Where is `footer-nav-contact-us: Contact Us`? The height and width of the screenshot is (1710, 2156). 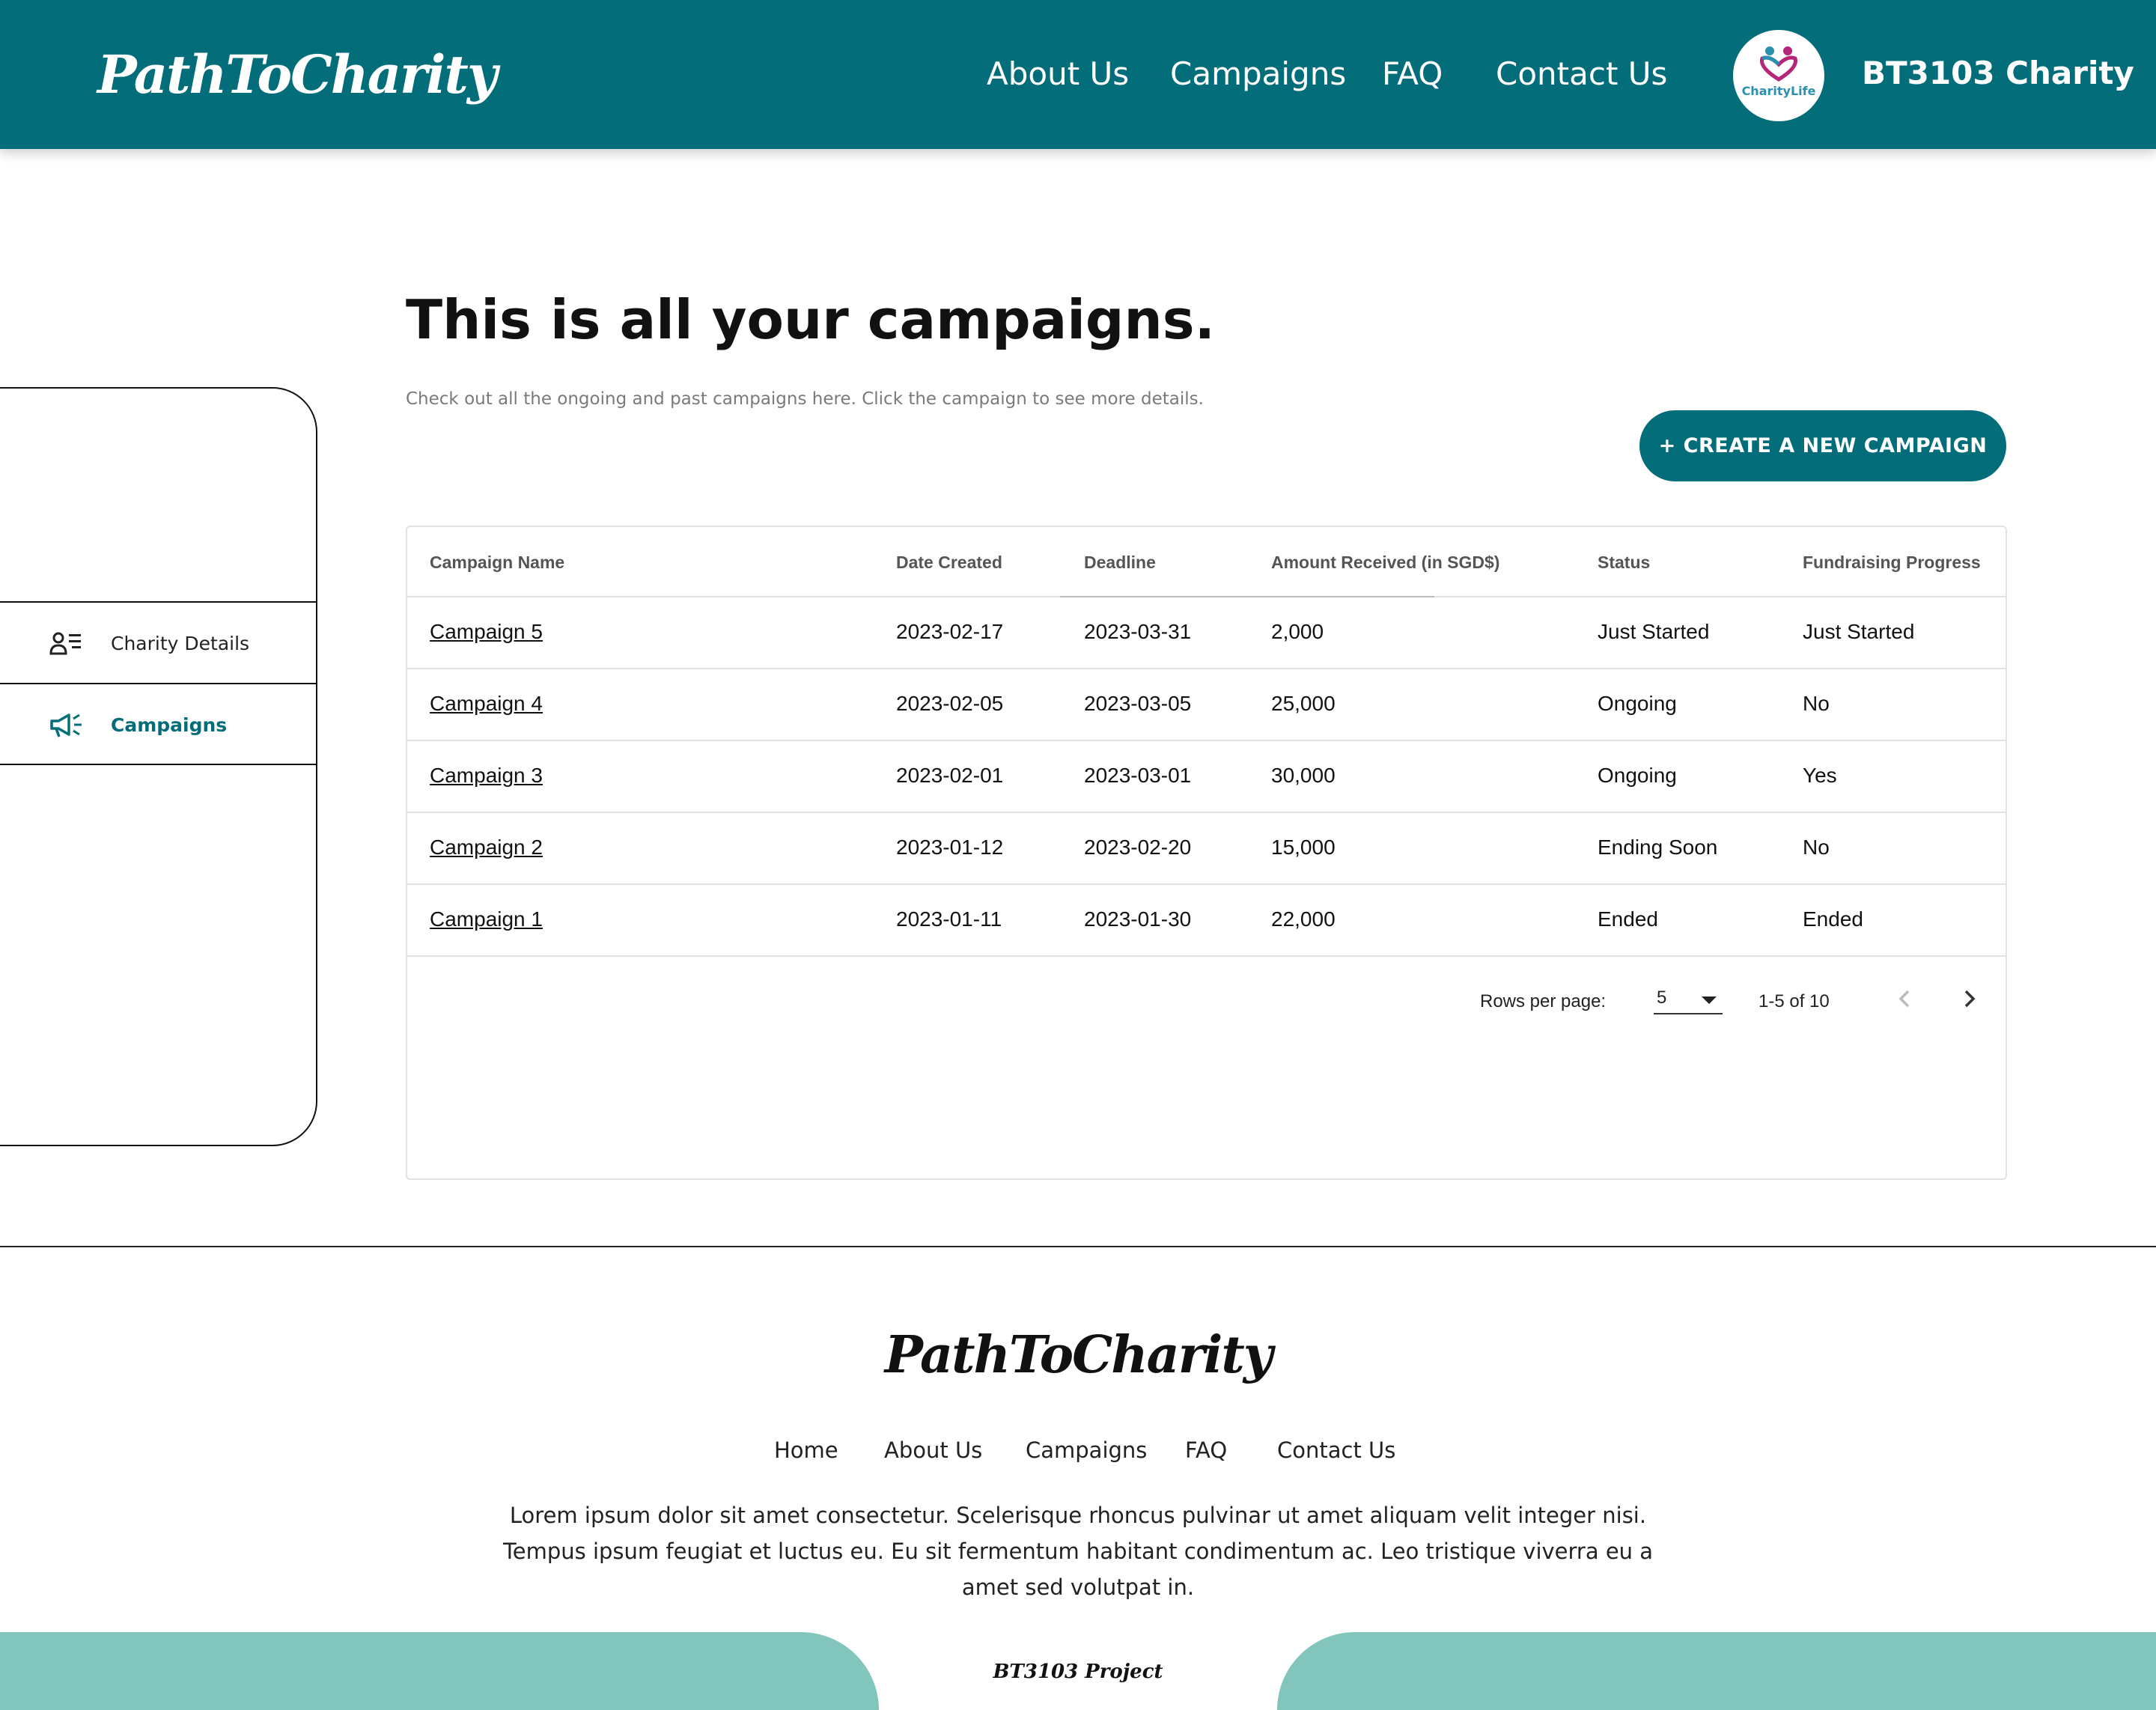
footer-nav-contact-us: Contact Us is located at coordinates (1336, 1450).